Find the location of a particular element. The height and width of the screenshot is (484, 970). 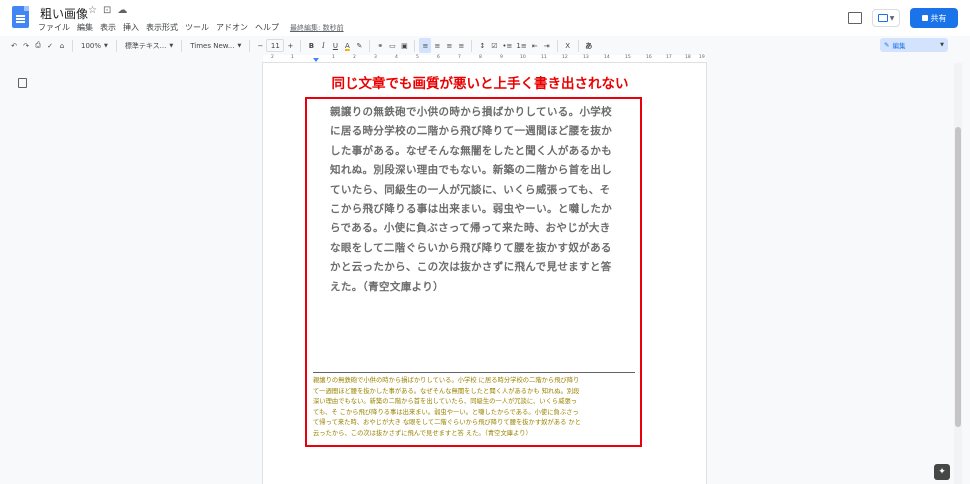

vertical-ruler is located at coordinates (4, 273).